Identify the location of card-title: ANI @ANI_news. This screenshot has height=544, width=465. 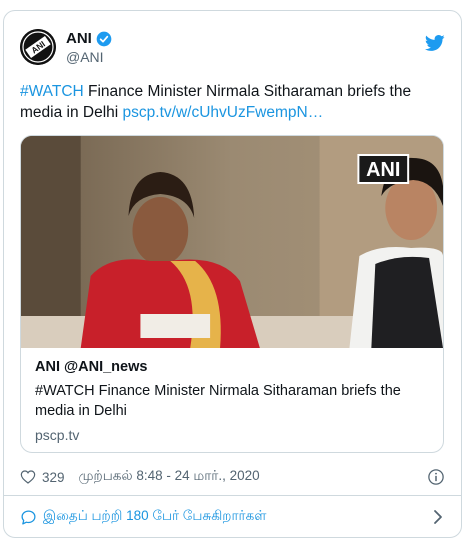
(91, 367).